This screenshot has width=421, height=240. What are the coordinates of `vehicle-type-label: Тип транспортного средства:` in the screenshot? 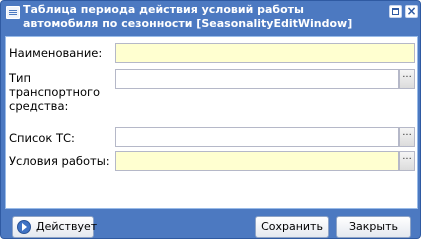 It's located at (55, 92).